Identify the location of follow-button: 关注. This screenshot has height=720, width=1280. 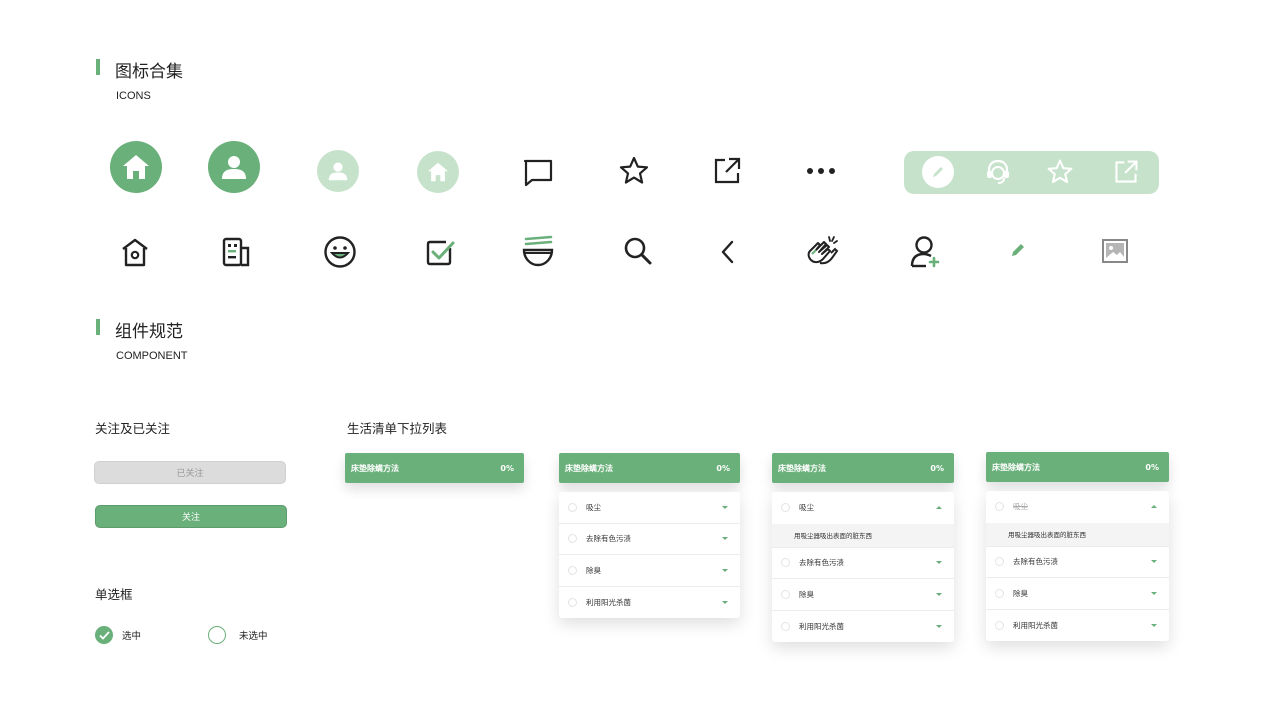
(191, 516).